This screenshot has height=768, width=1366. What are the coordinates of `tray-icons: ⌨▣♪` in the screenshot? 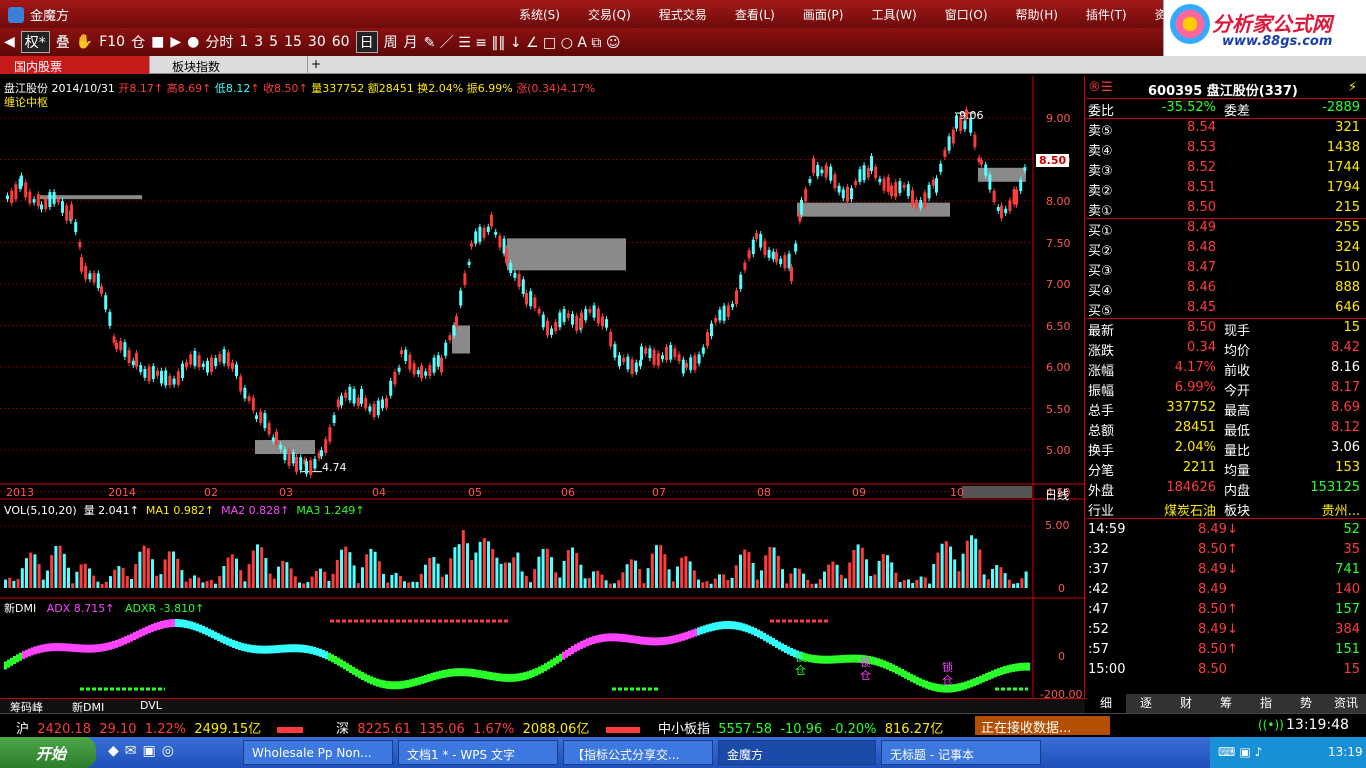 It's located at (1242, 752).